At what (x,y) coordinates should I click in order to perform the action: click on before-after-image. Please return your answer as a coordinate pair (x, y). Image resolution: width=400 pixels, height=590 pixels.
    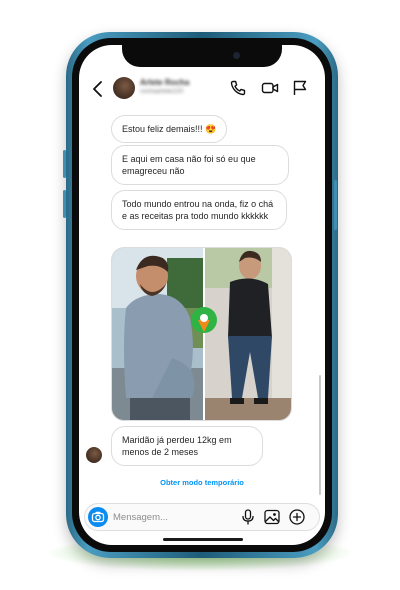
    Looking at the image, I should click on (201, 334).